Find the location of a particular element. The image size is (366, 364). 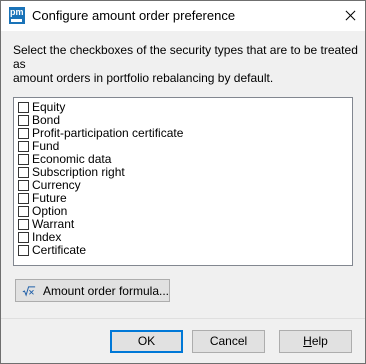

list-item-certificate: Certificate is located at coordinates (52, 250).